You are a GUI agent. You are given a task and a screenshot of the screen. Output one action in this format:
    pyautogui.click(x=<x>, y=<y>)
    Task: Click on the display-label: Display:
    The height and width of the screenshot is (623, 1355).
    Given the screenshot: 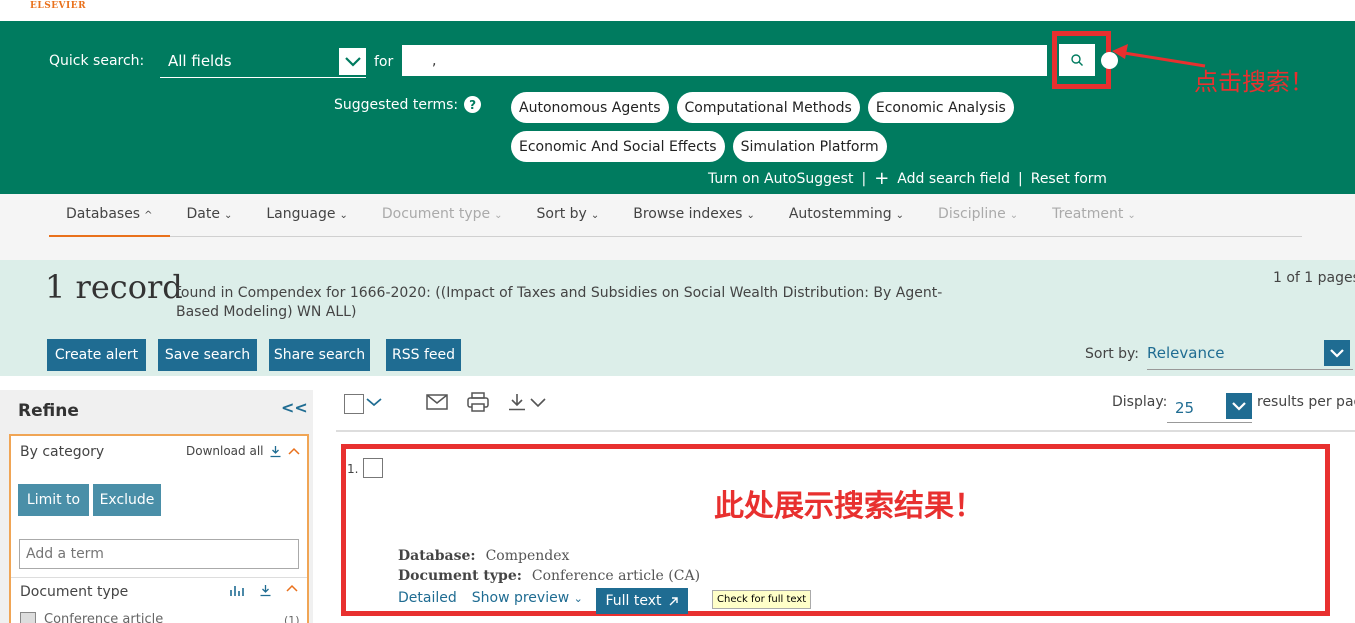 What is the action you would take?
    pyautogui.click(x=1140, y=402)
    